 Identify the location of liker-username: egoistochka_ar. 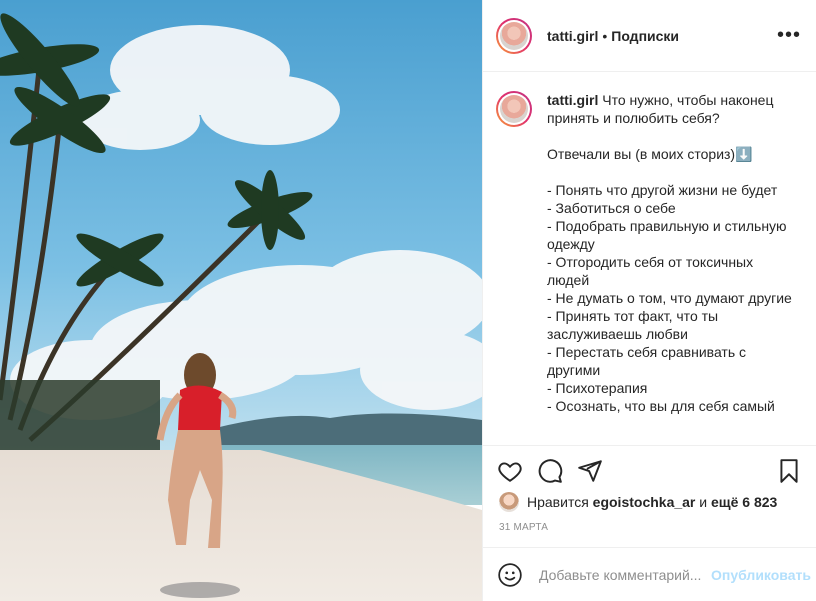
(644, 502).